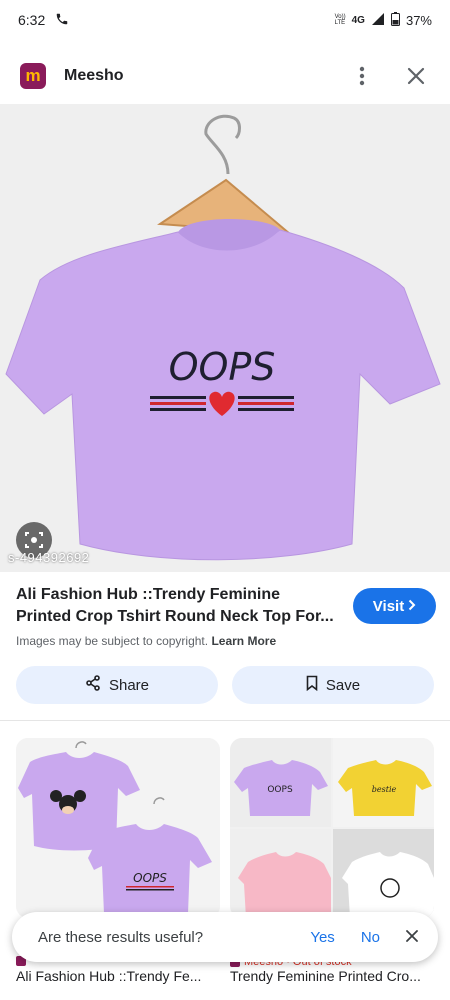 Image resolution: width=450 pixels, height=1000 pixels. What do you see at coordinates (33, 76) in the screenshot?
I see `meesho-logo: m` at bounding box center [33, 76].